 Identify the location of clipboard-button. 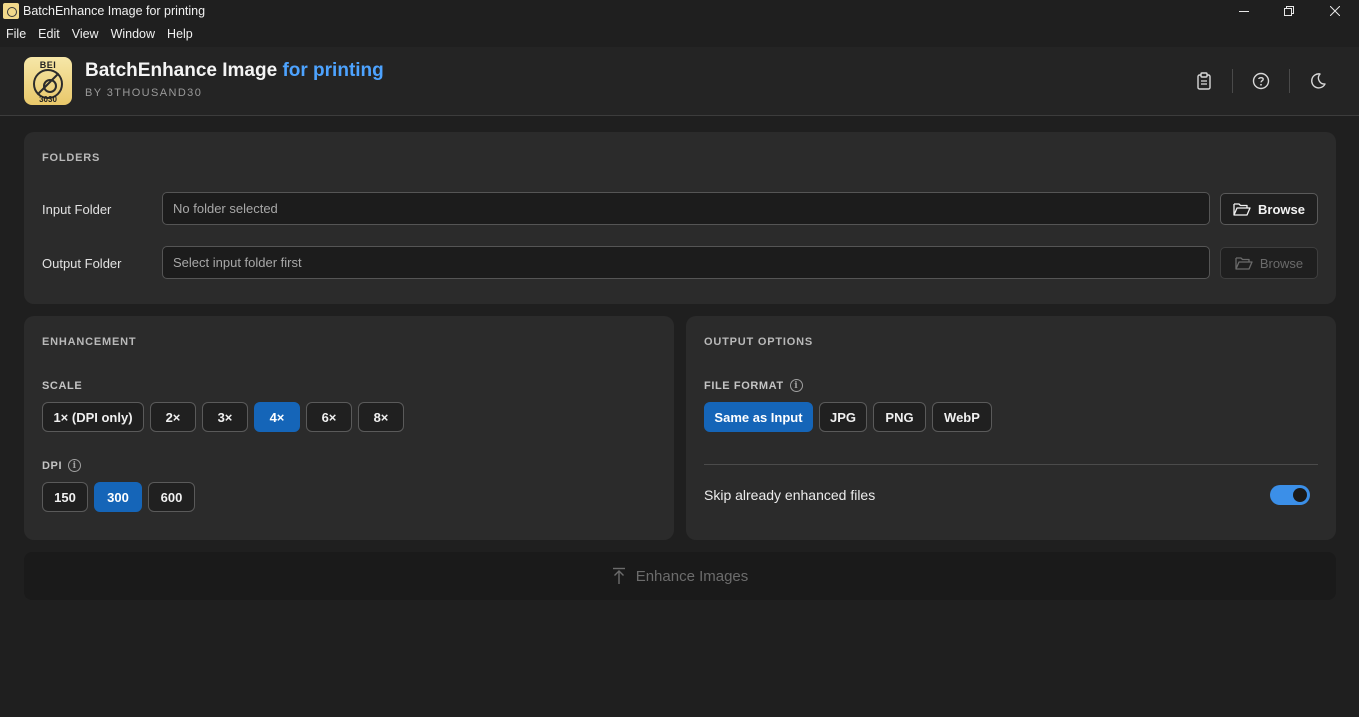
(1204, 81).